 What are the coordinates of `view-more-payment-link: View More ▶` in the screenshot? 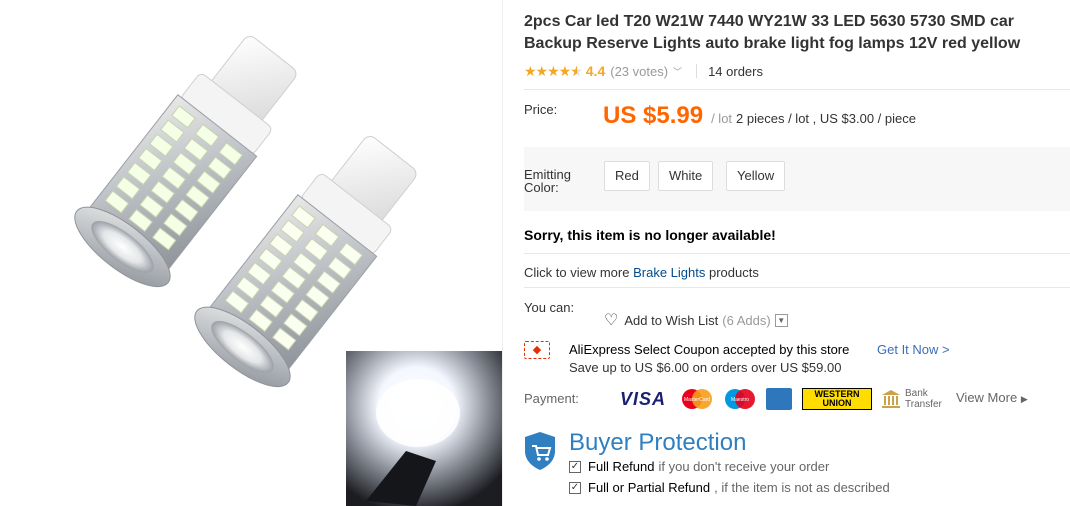 It's located at (992, 397).